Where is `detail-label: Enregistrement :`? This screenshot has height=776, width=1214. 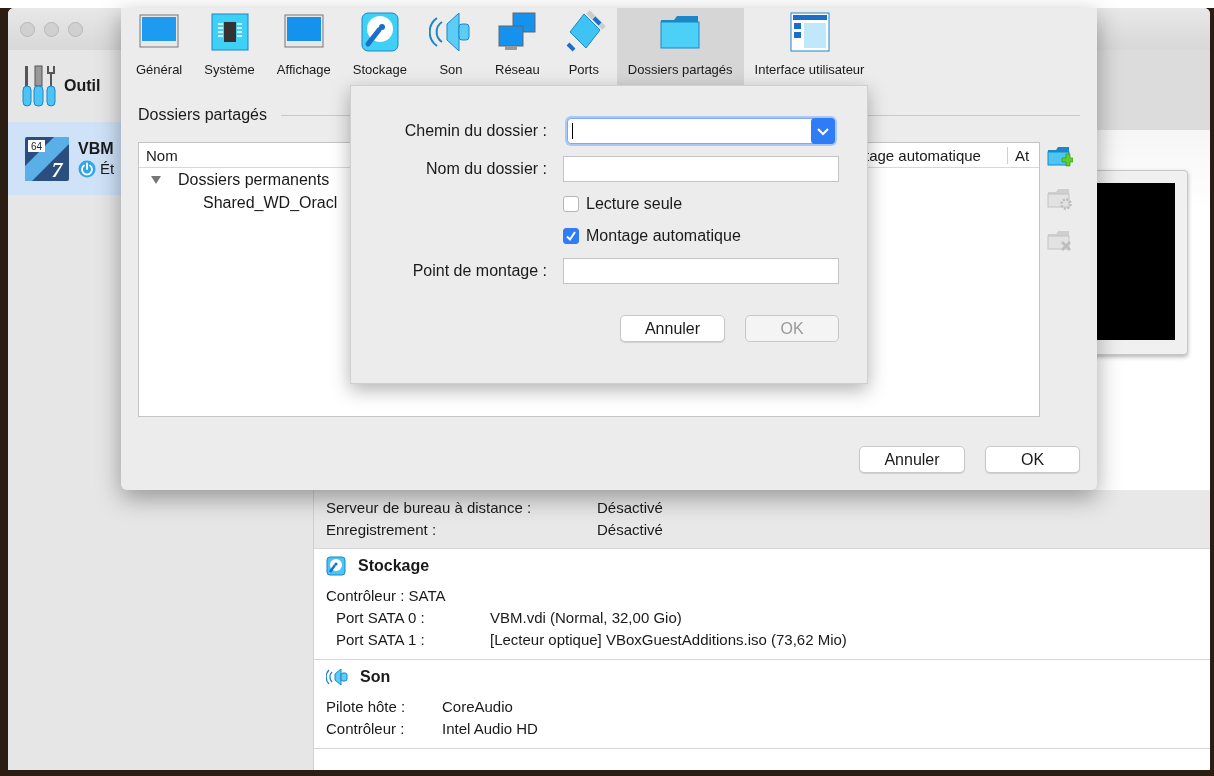
detail-label: Enregistrement : is located at coordinates (382, 530).